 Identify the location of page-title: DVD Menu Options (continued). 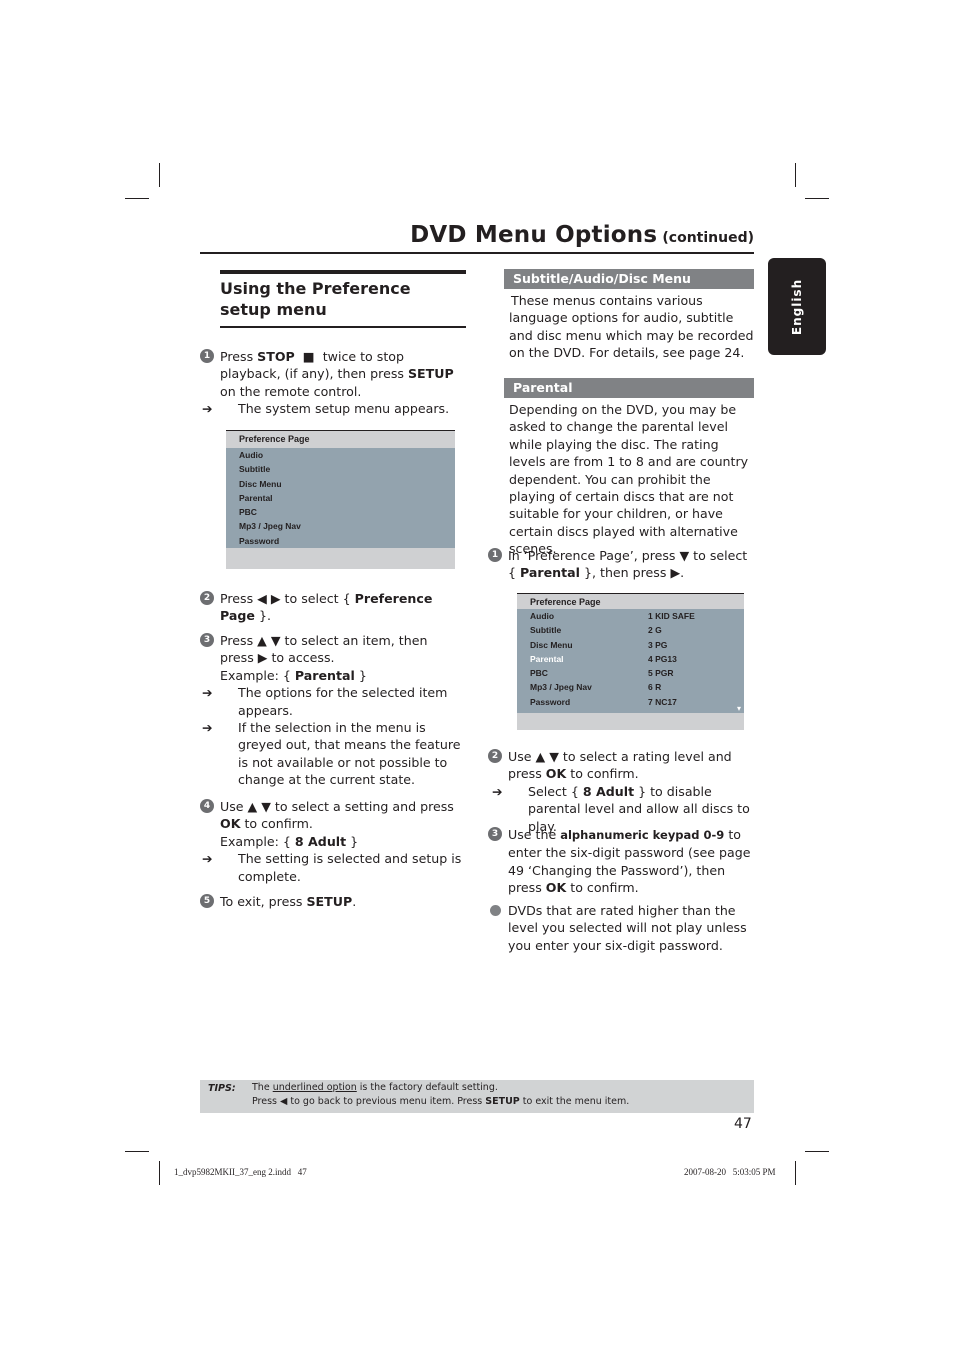
(477, 238).